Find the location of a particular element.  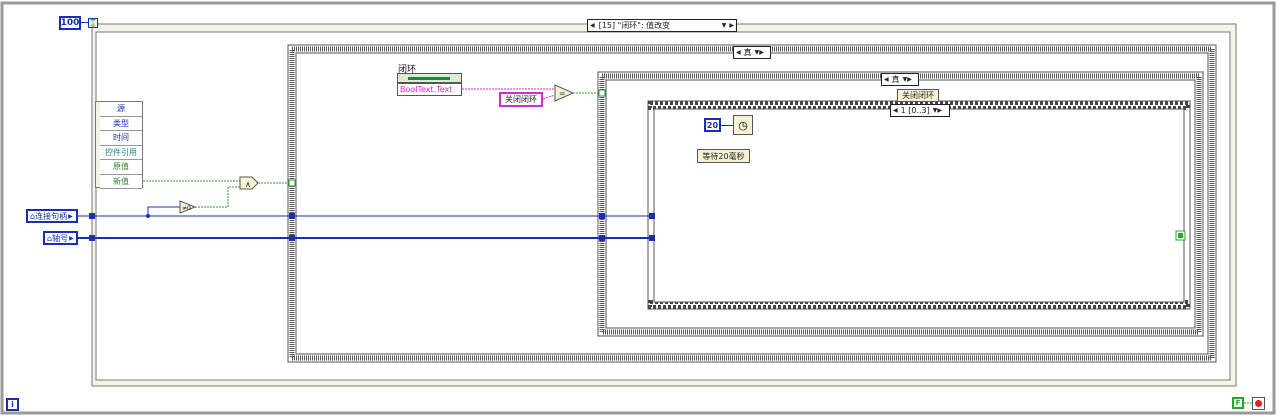

wait-ms-icon: ◷ is located at coordinates (743, 125).